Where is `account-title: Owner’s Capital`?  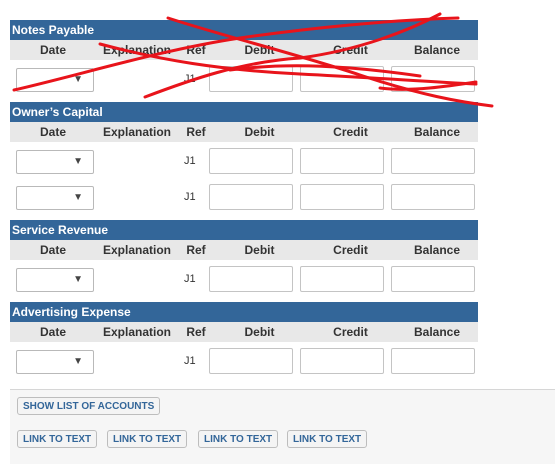
account-title: Owner’s Capital is located at coordinates (244, 112).